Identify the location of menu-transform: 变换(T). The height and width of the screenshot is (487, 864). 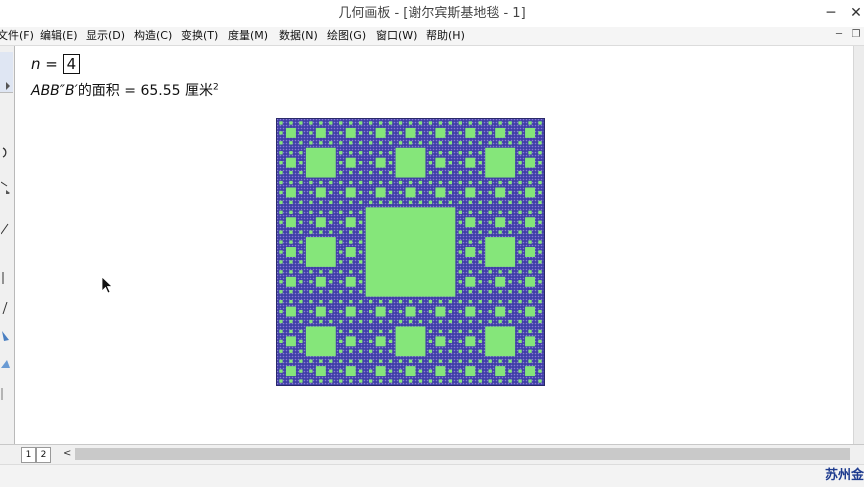
(199, 36).